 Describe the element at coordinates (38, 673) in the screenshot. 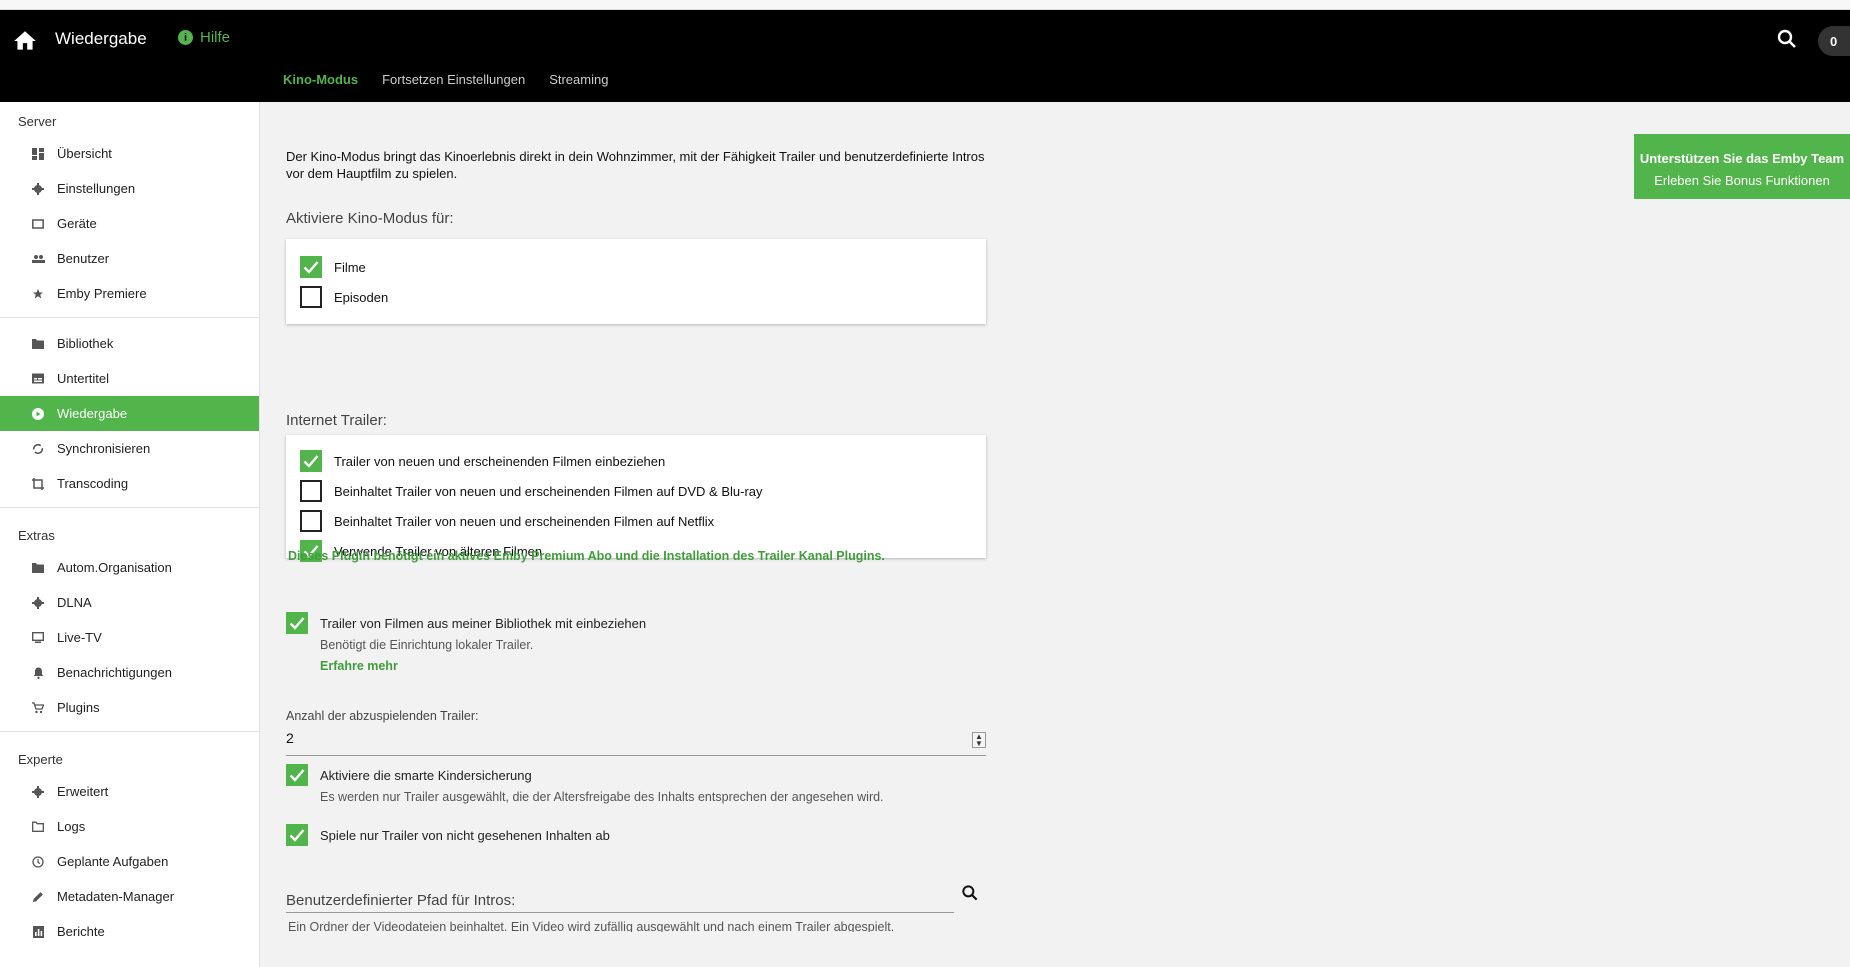

I see `bell-icon` at that location.